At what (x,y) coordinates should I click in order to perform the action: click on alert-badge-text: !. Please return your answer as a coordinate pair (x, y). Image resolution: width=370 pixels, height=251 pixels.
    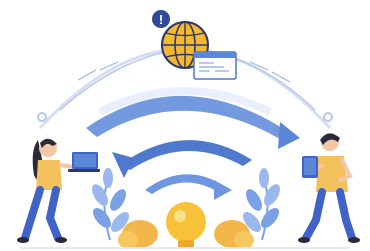
    Looking at the image, I should click on (161, 19).